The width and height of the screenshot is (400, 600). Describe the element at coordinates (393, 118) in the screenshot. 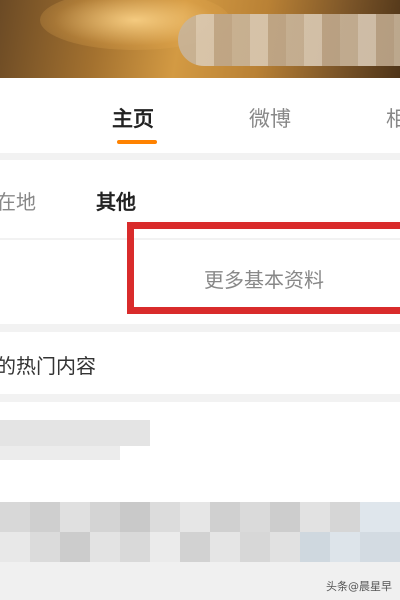

I see `tab-album: 相` at that location.